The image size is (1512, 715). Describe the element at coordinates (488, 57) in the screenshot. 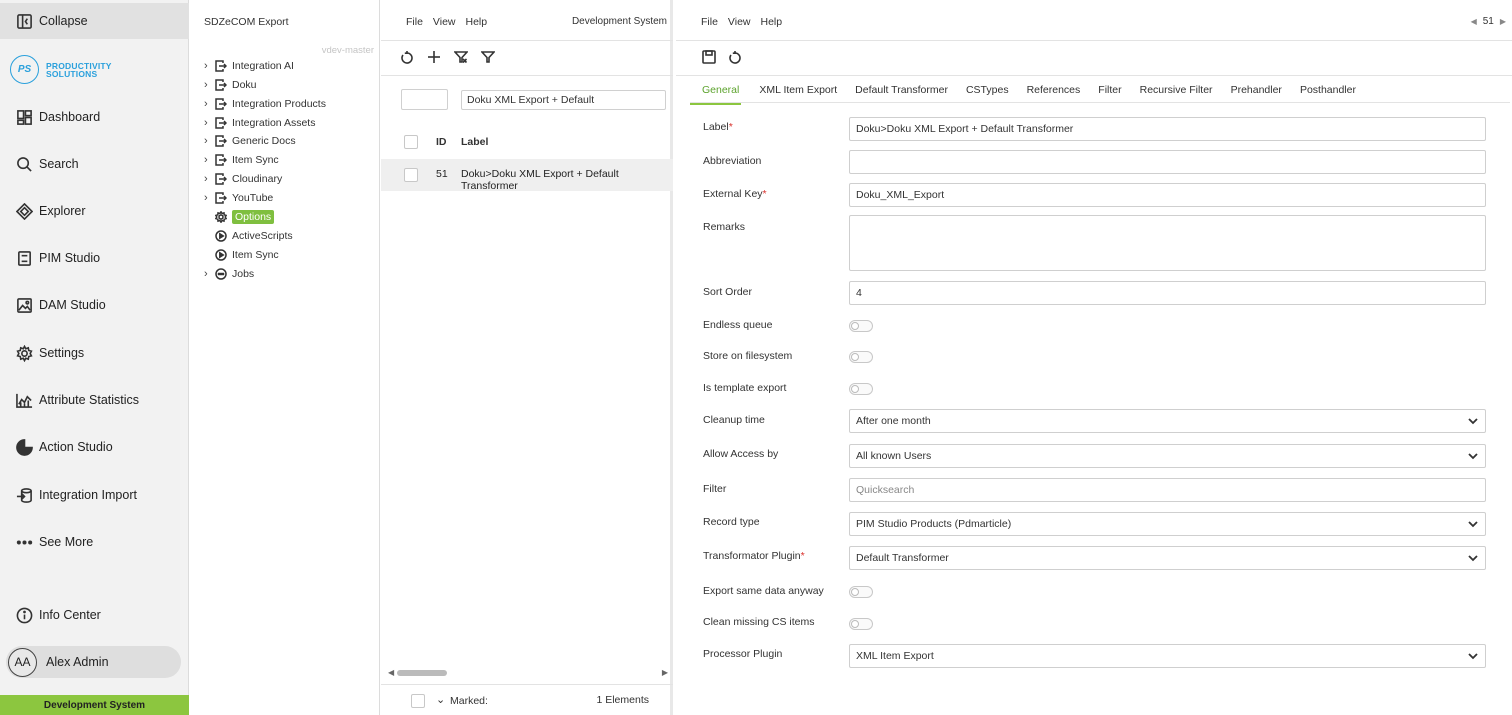

I see `filter-button` at that location.